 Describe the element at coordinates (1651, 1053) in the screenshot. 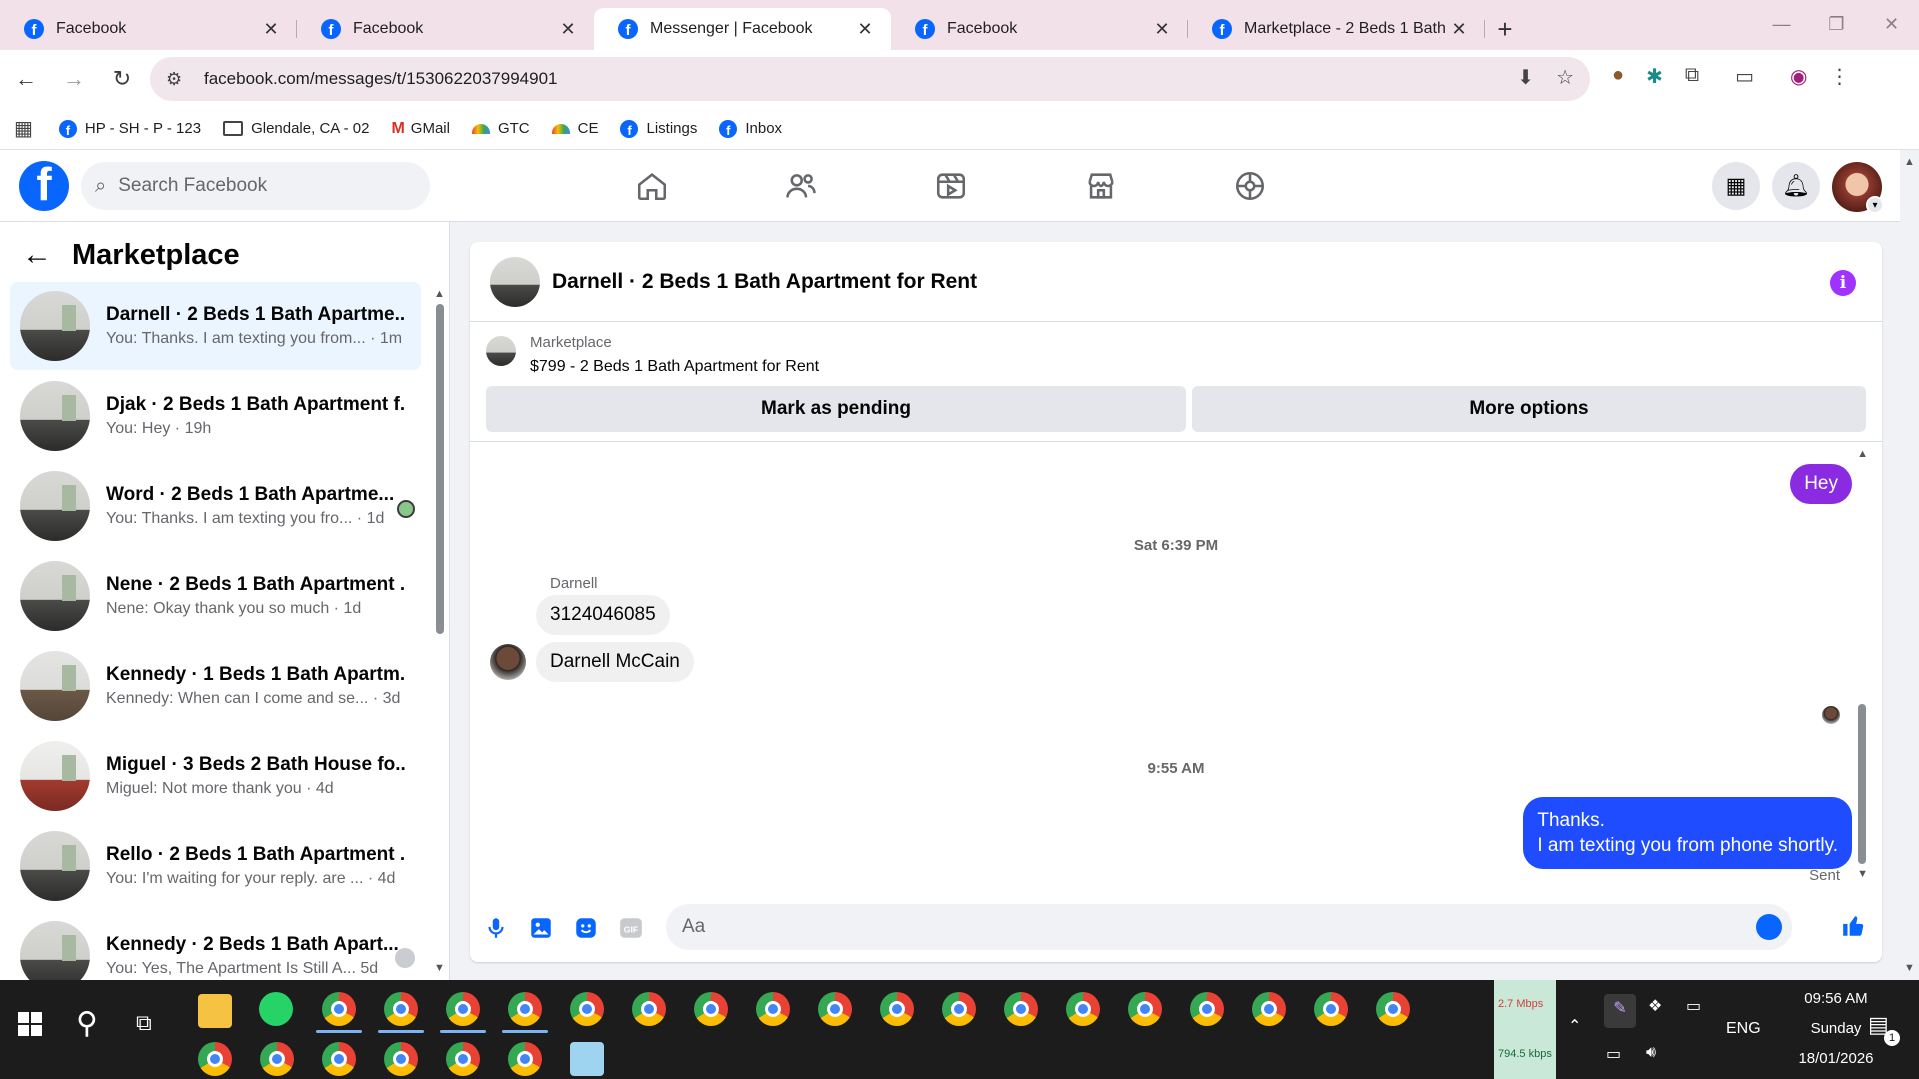

I see `volume-icon: 🔊︎` at that location.